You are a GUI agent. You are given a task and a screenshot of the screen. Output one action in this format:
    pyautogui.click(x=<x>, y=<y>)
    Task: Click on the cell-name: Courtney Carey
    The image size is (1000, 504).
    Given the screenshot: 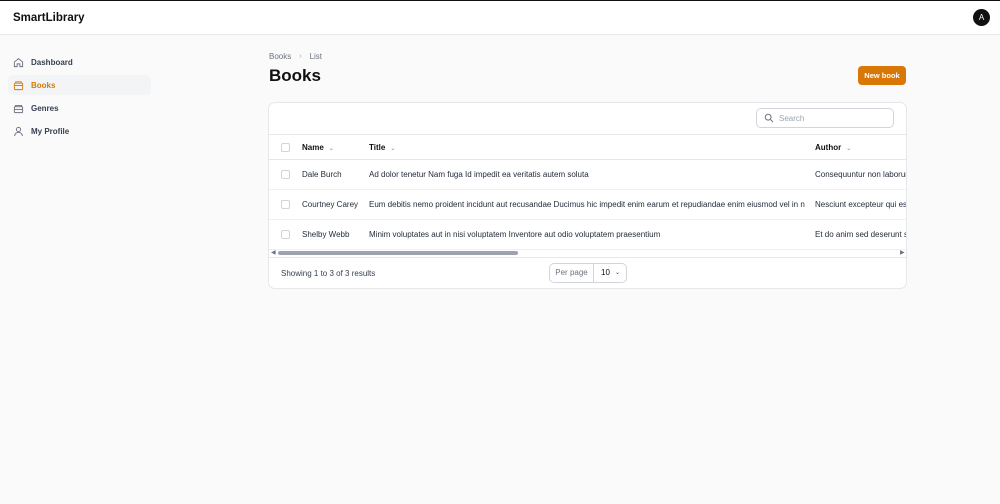 What is the action you would take?
    pyautogui.click(x=330, y=204)
    